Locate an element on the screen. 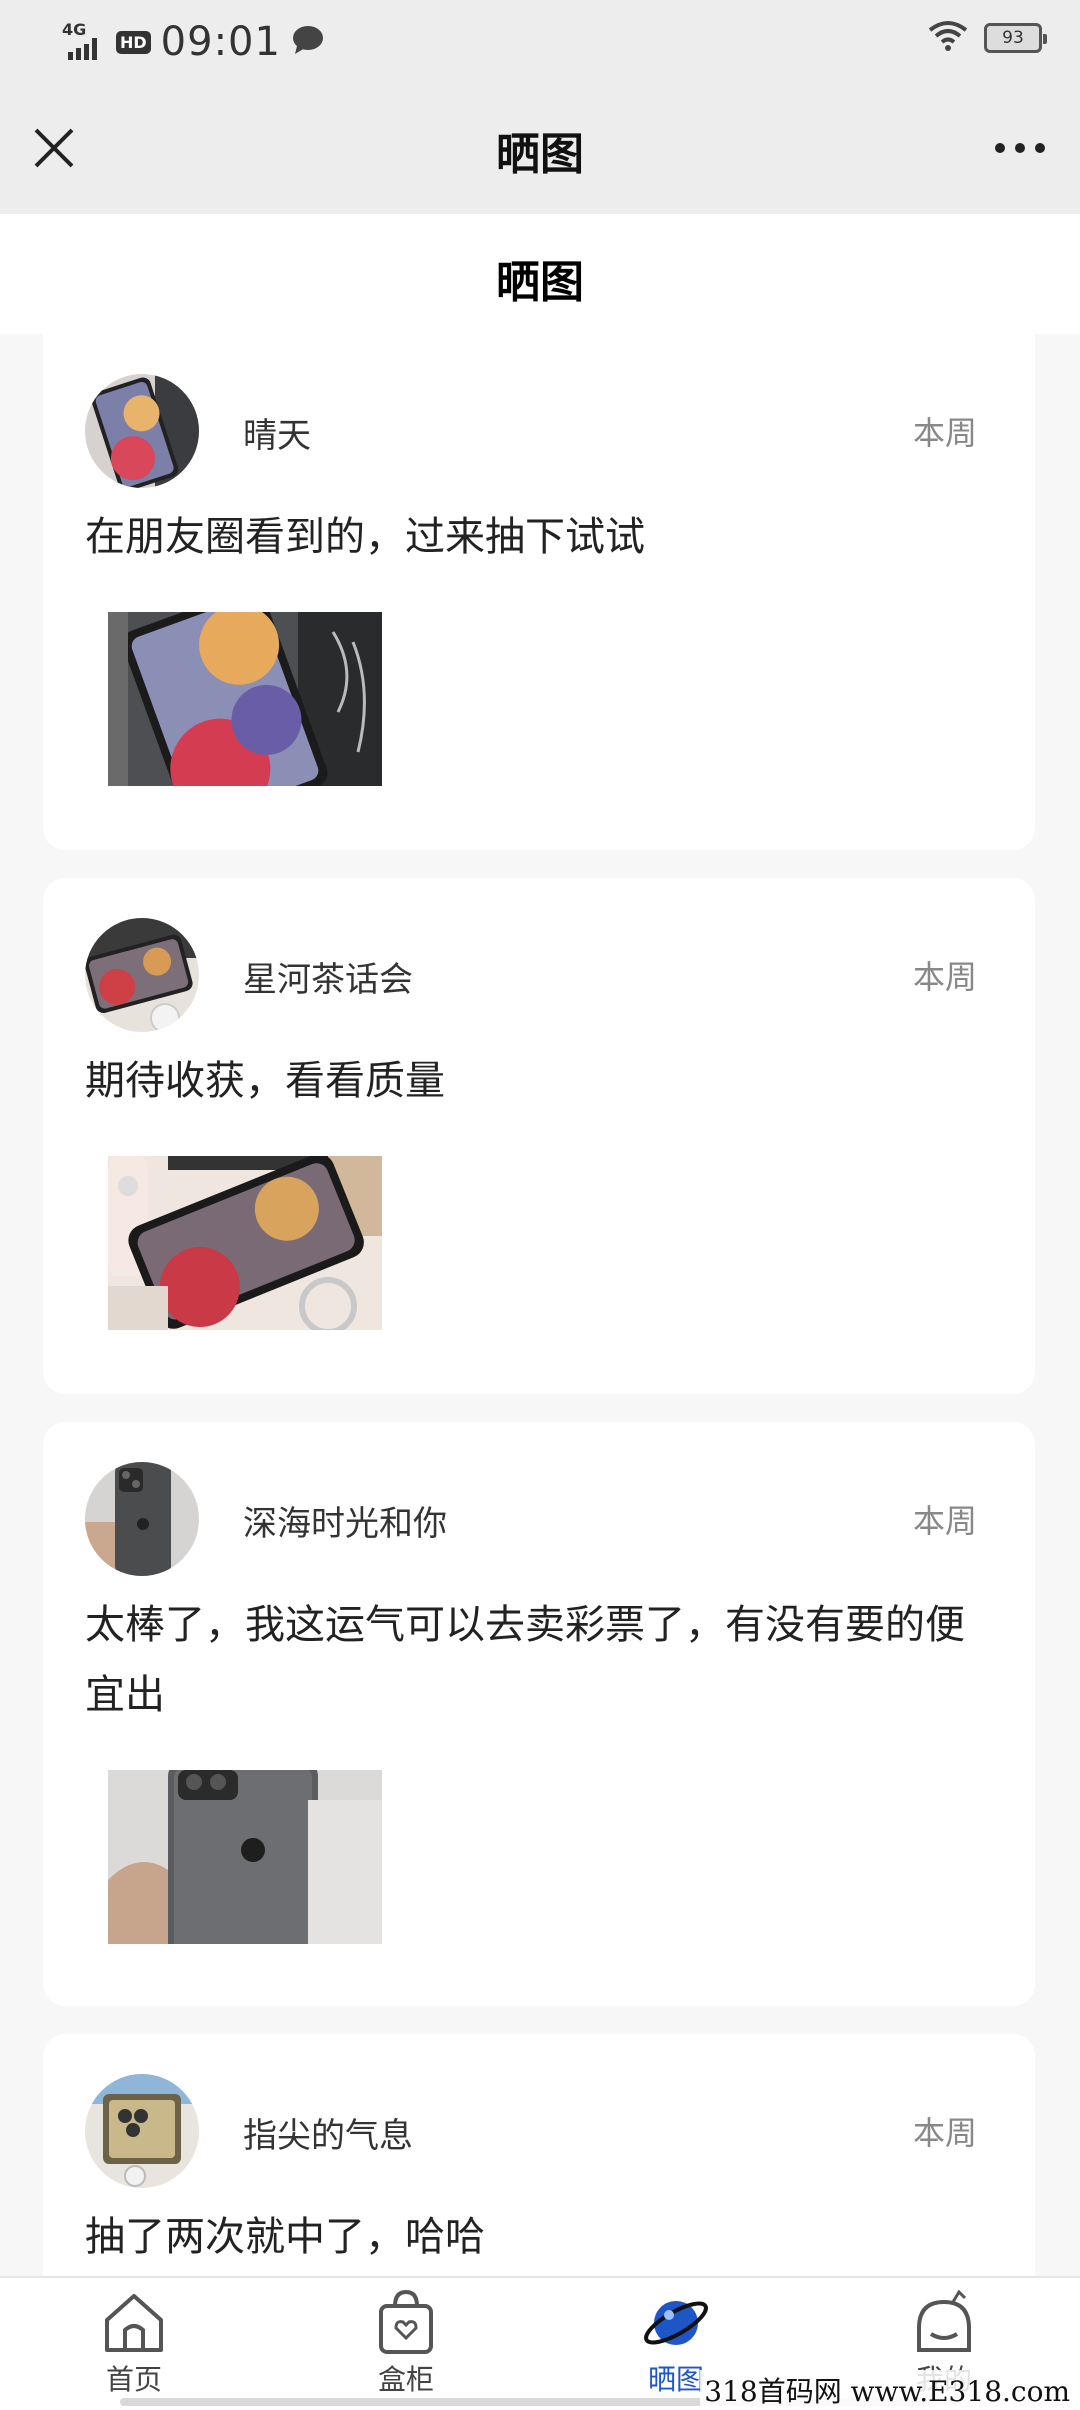  tab-label: 首页 is located at coordinates (133, 2379).